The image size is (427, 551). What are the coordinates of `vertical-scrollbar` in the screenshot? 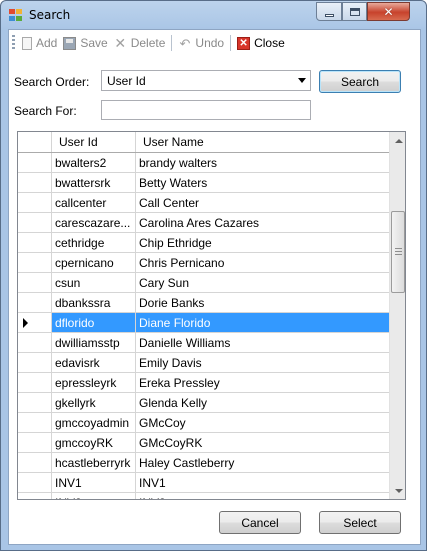 It's located at (397, 315).